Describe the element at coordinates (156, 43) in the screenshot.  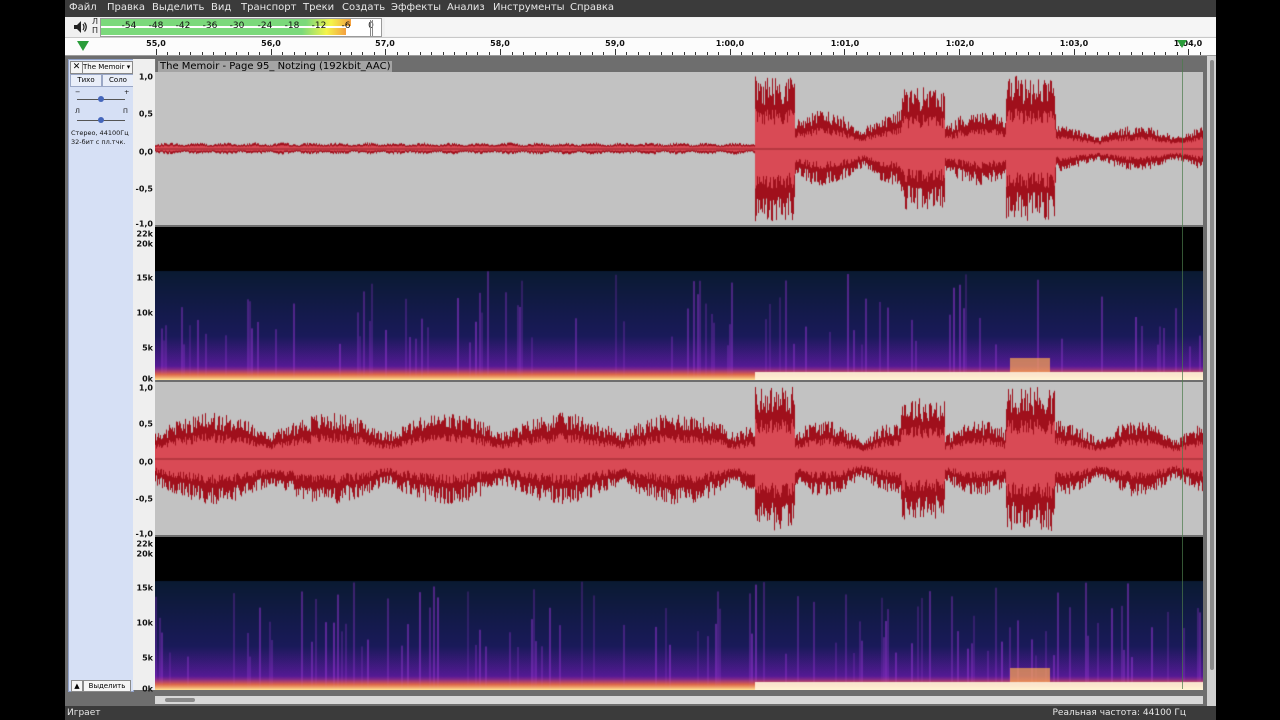
I see `timeline-label: 55,0` at that location.